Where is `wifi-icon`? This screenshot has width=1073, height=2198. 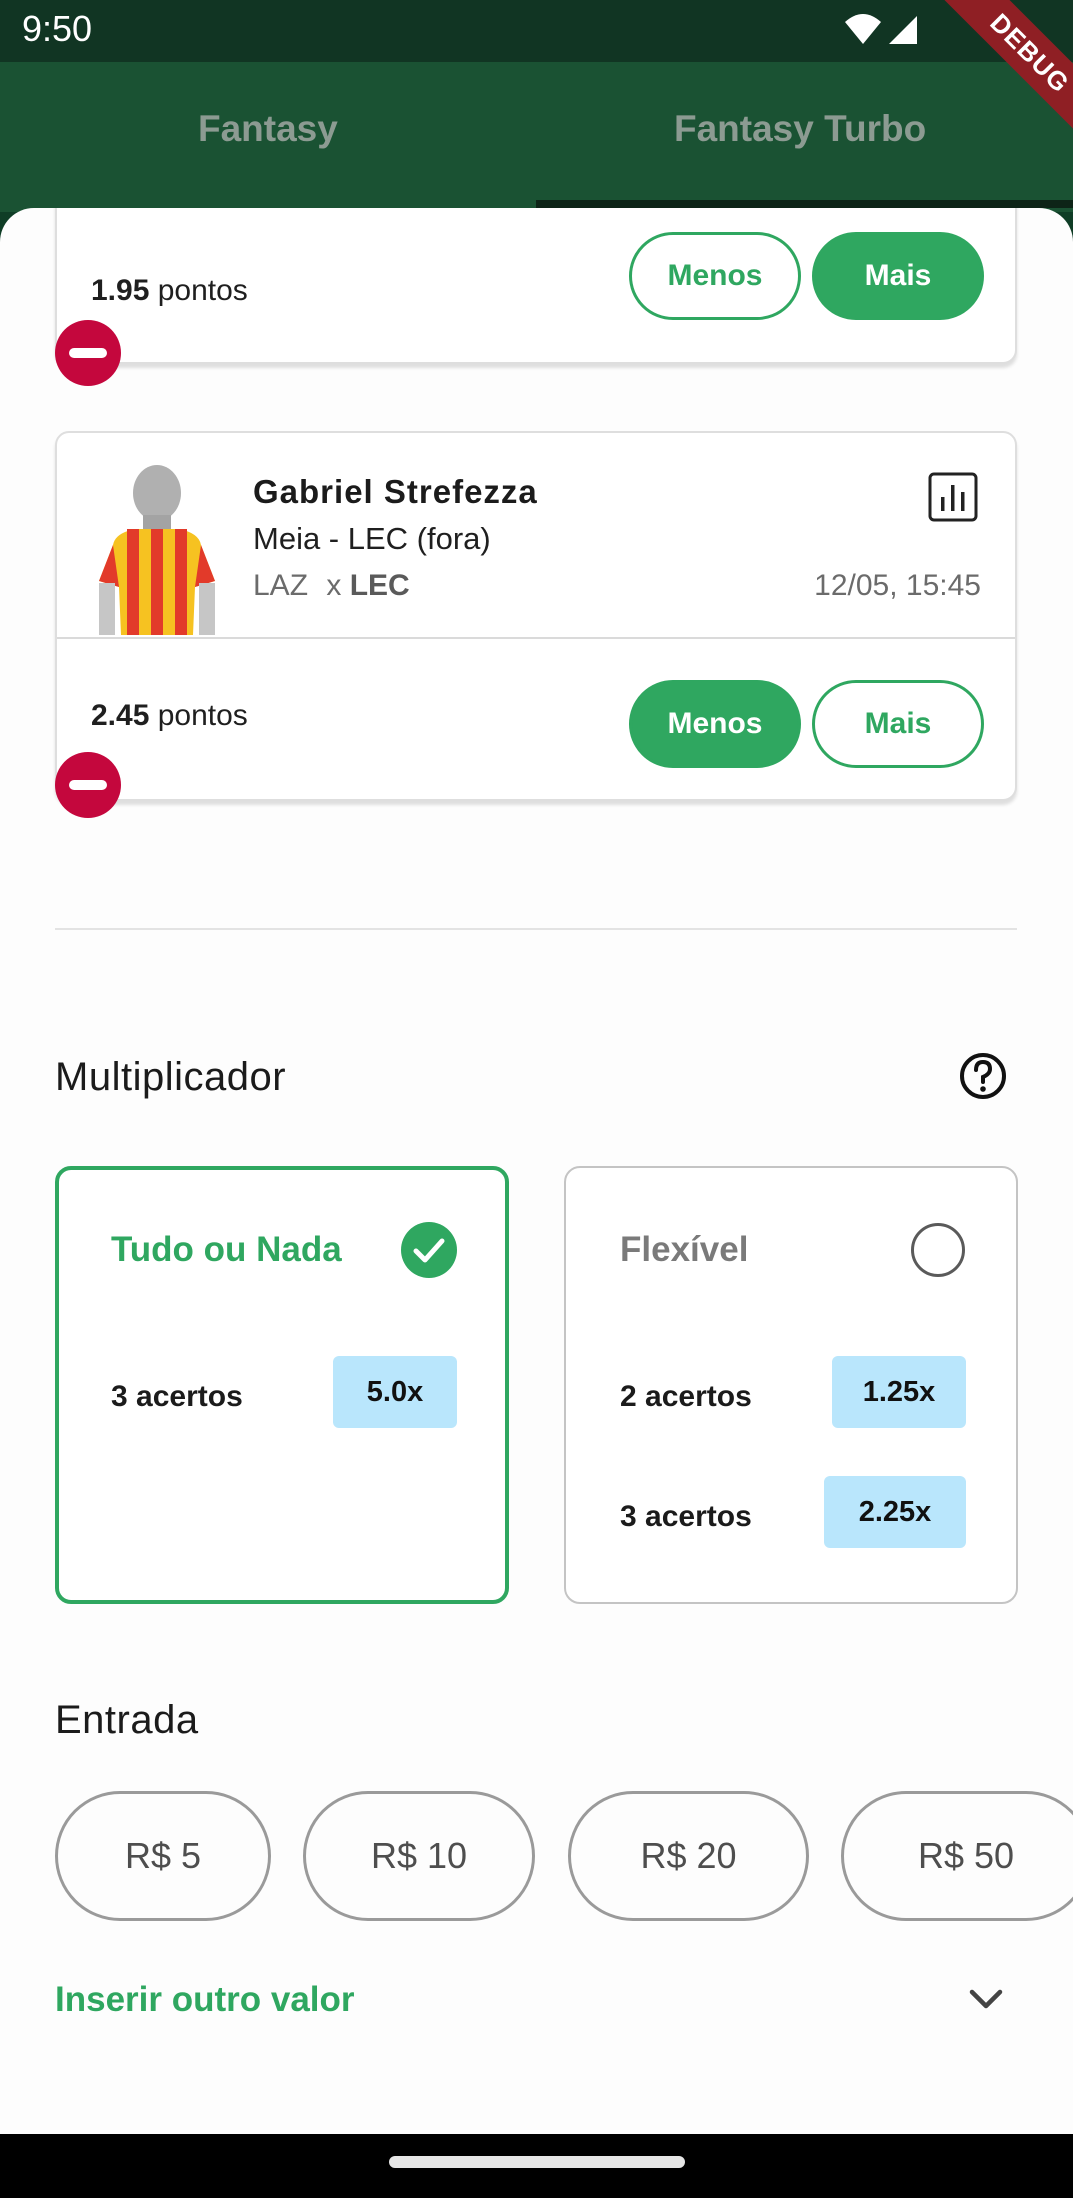 wifi-icon is located at coordinates (863, 29).